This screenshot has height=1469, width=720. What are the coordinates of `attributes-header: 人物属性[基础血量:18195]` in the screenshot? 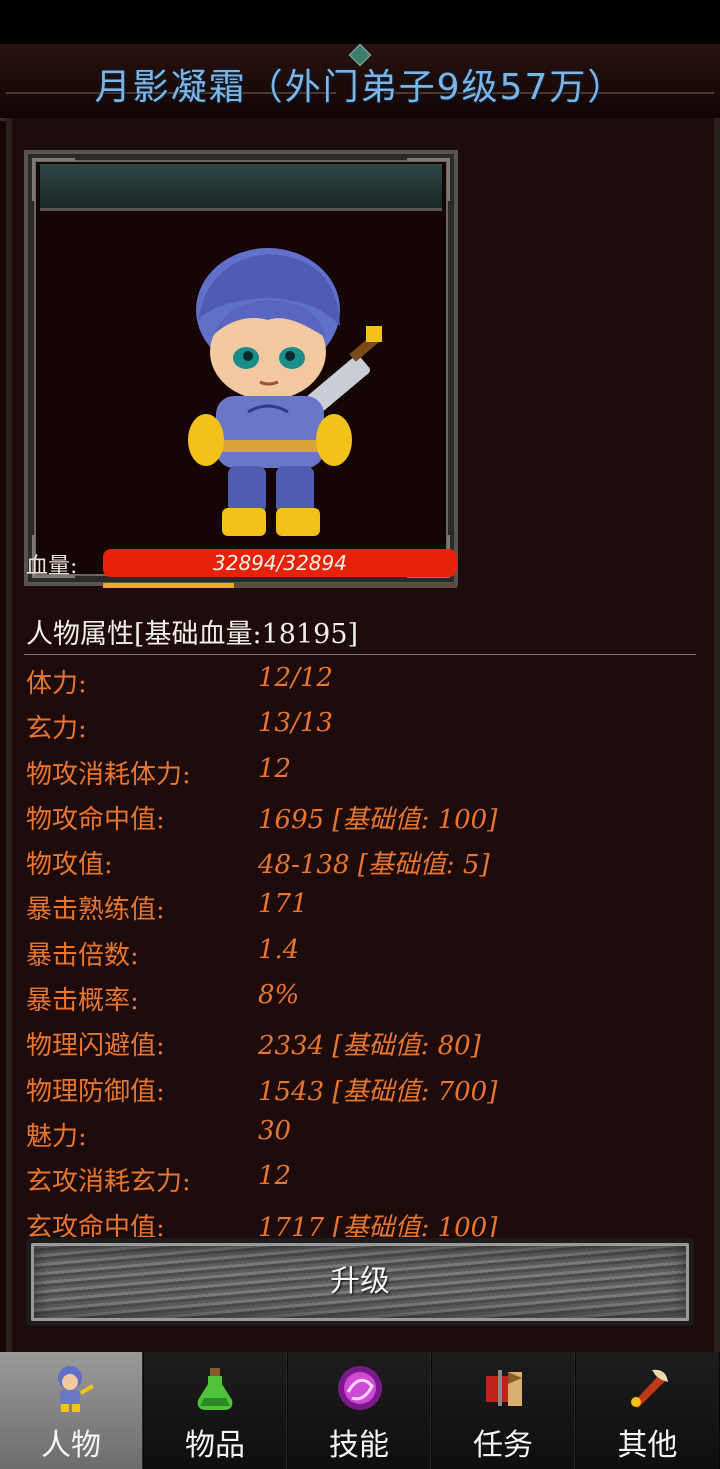 It's located at (192, 634).